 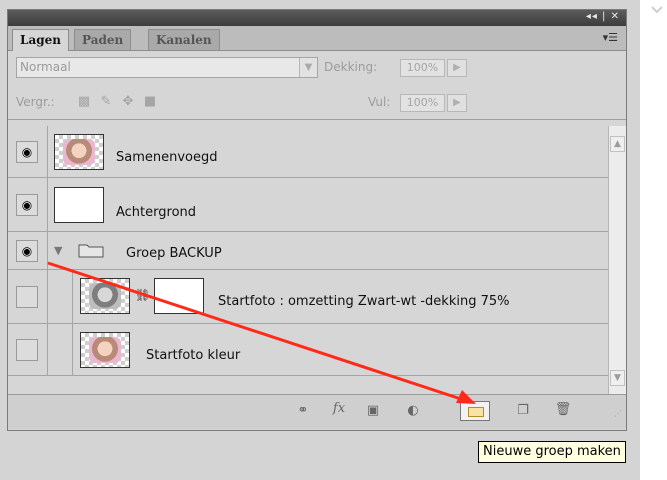 What do you see at coordinates (422, 103) in the screenshot?
I see `fill-field: 100%` at bounding box center [422, 103].